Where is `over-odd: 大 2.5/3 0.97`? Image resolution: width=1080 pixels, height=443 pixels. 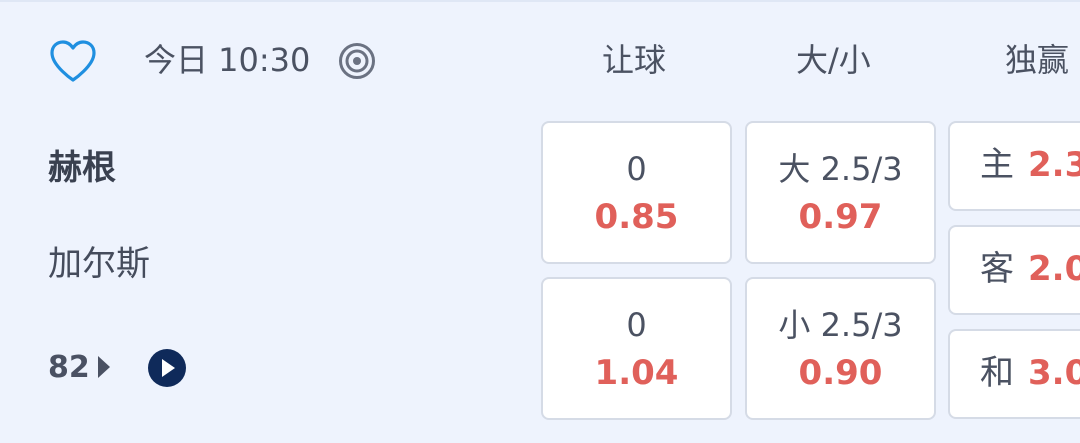 over-odd: 大 2.5/3 0.97 is located at coordinates (840, 192).